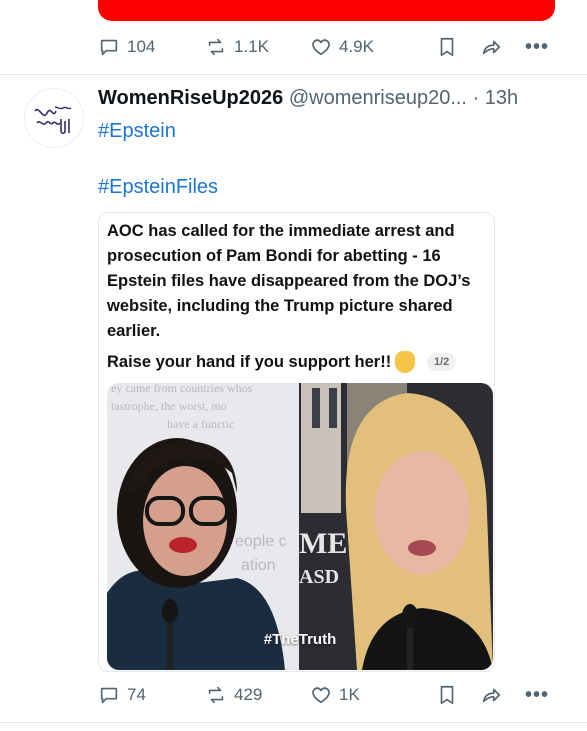  What do you see at coordinates (251, 46) in the screenshot?
I see `repost-count: 1.1K` at bounding box center [251, 46].